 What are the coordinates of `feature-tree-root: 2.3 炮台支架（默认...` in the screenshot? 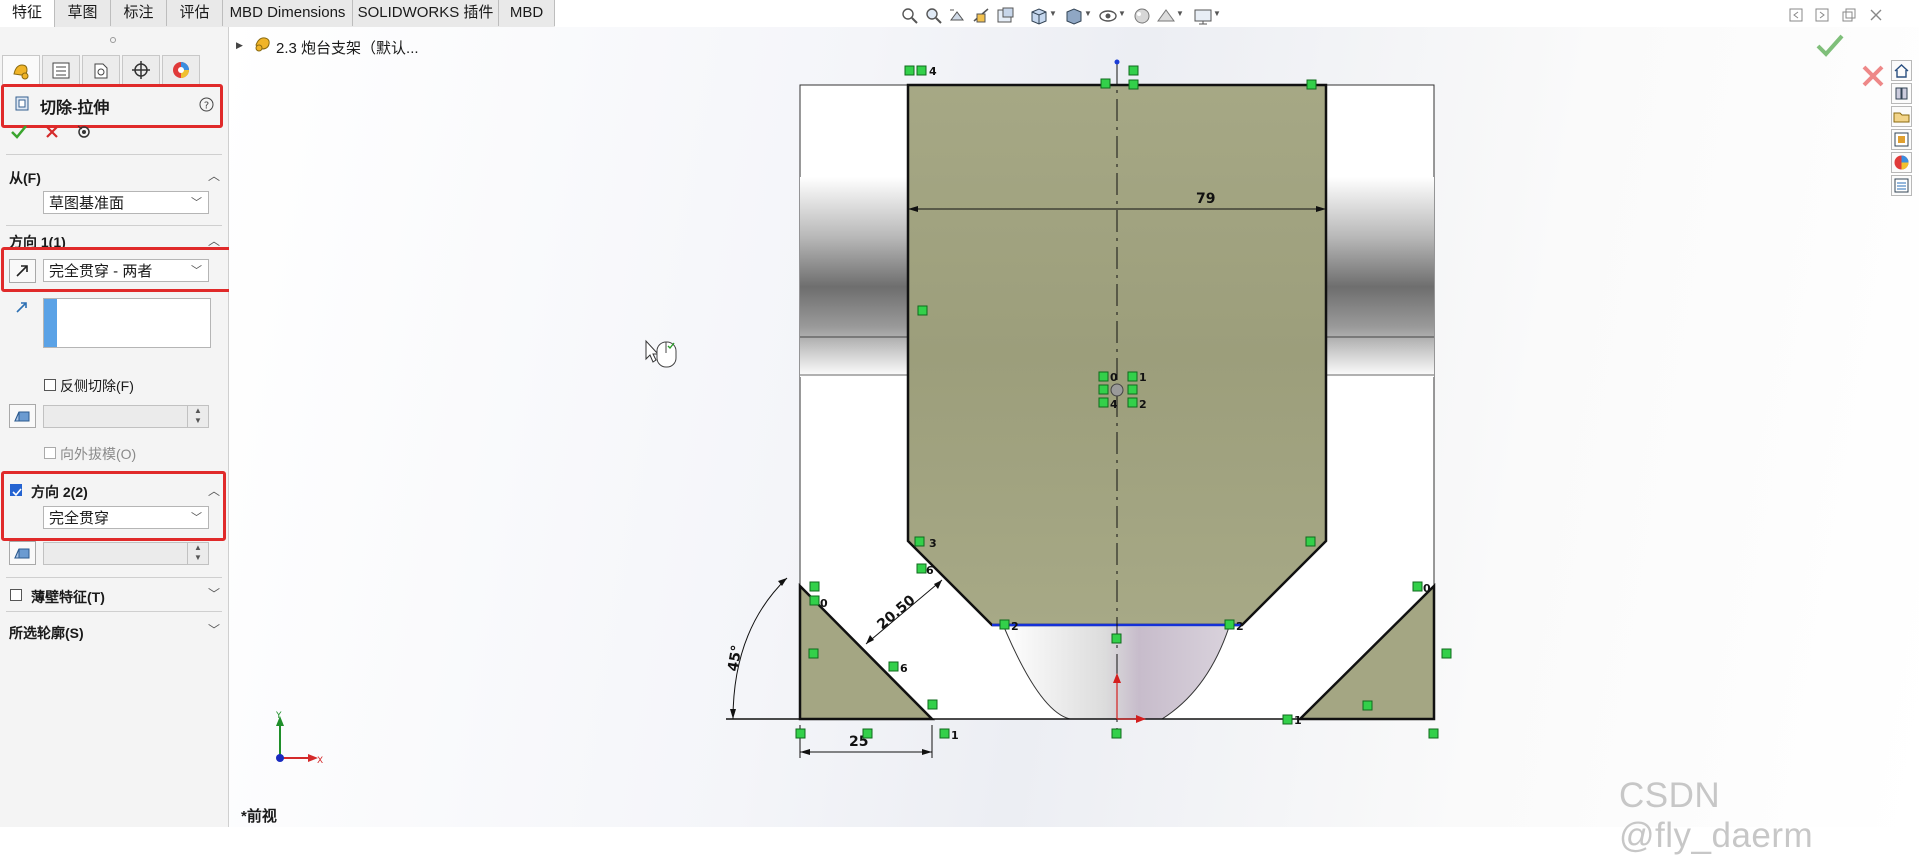 It's located at (347, 47).